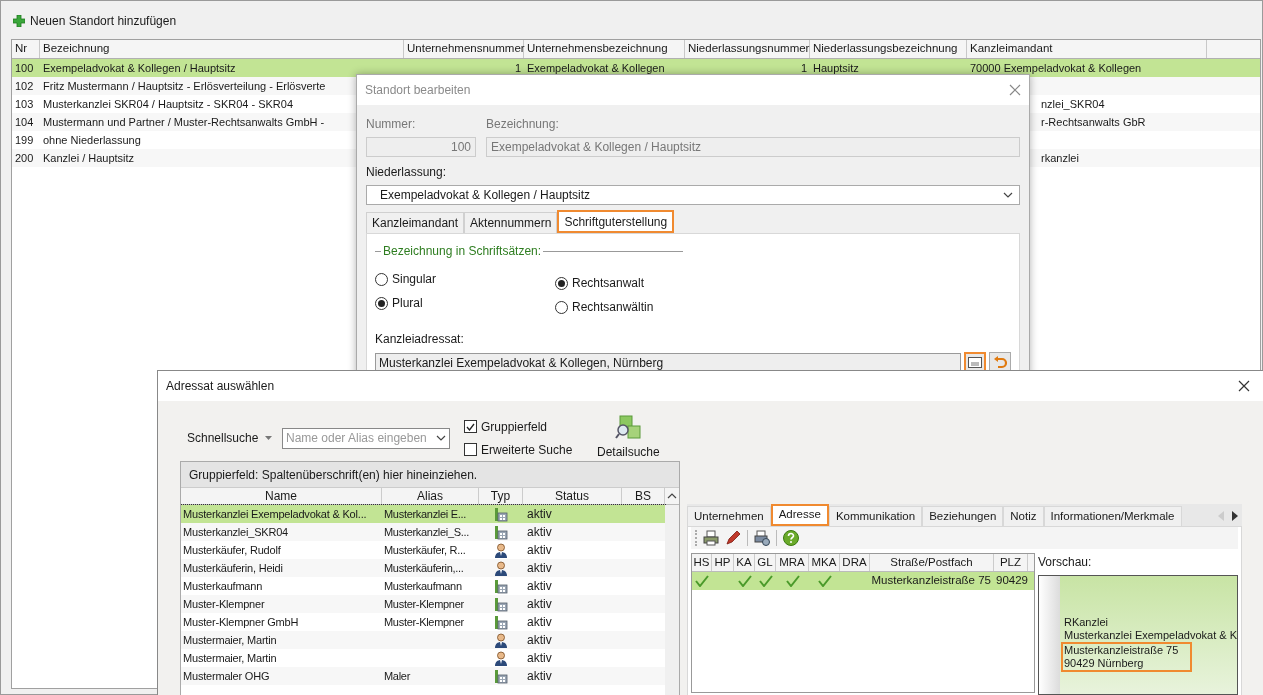  What do you see at coordinates (792, 562) in the screenshot?
I see `column-header: MRA` at bounding box center [792, 562].